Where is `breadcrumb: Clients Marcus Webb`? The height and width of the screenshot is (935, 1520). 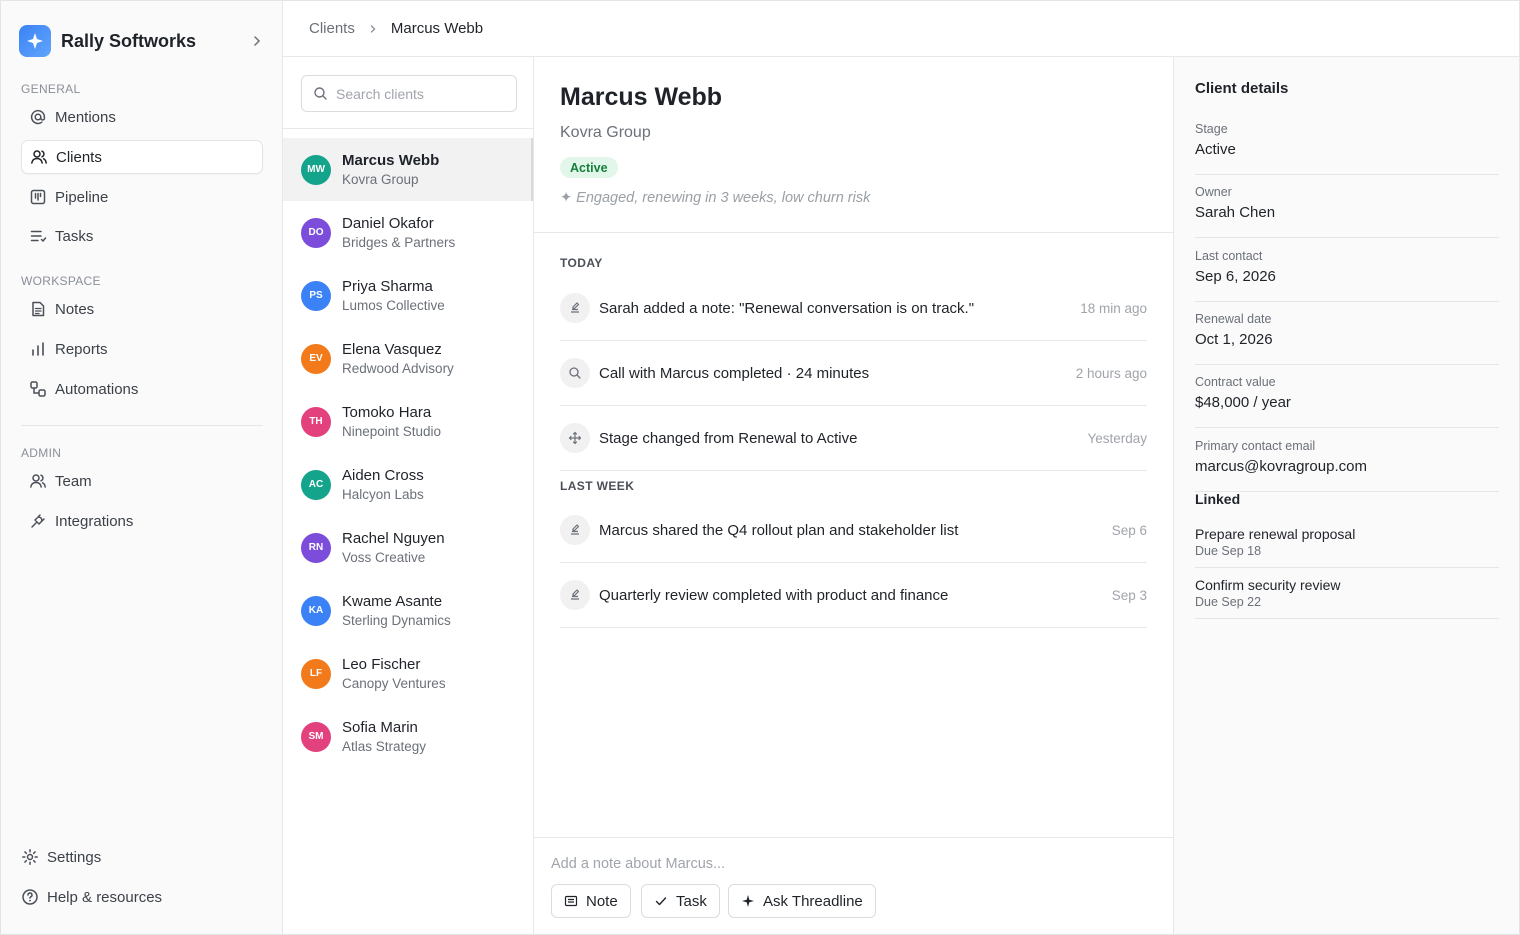 breadcrumb: Clients Marcus Webb is located at coordinates (901, 29).